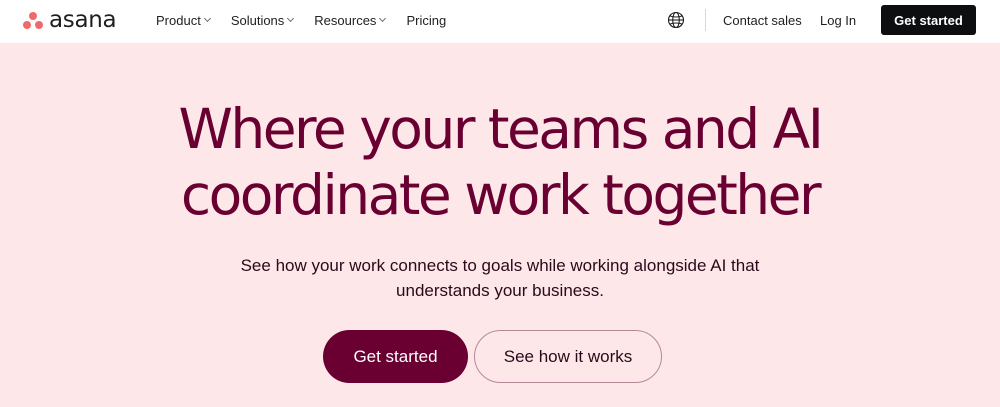  Describe the element at coordinates (178, 20) in the screenshot. I see `nav-item-label: Product` at that location.